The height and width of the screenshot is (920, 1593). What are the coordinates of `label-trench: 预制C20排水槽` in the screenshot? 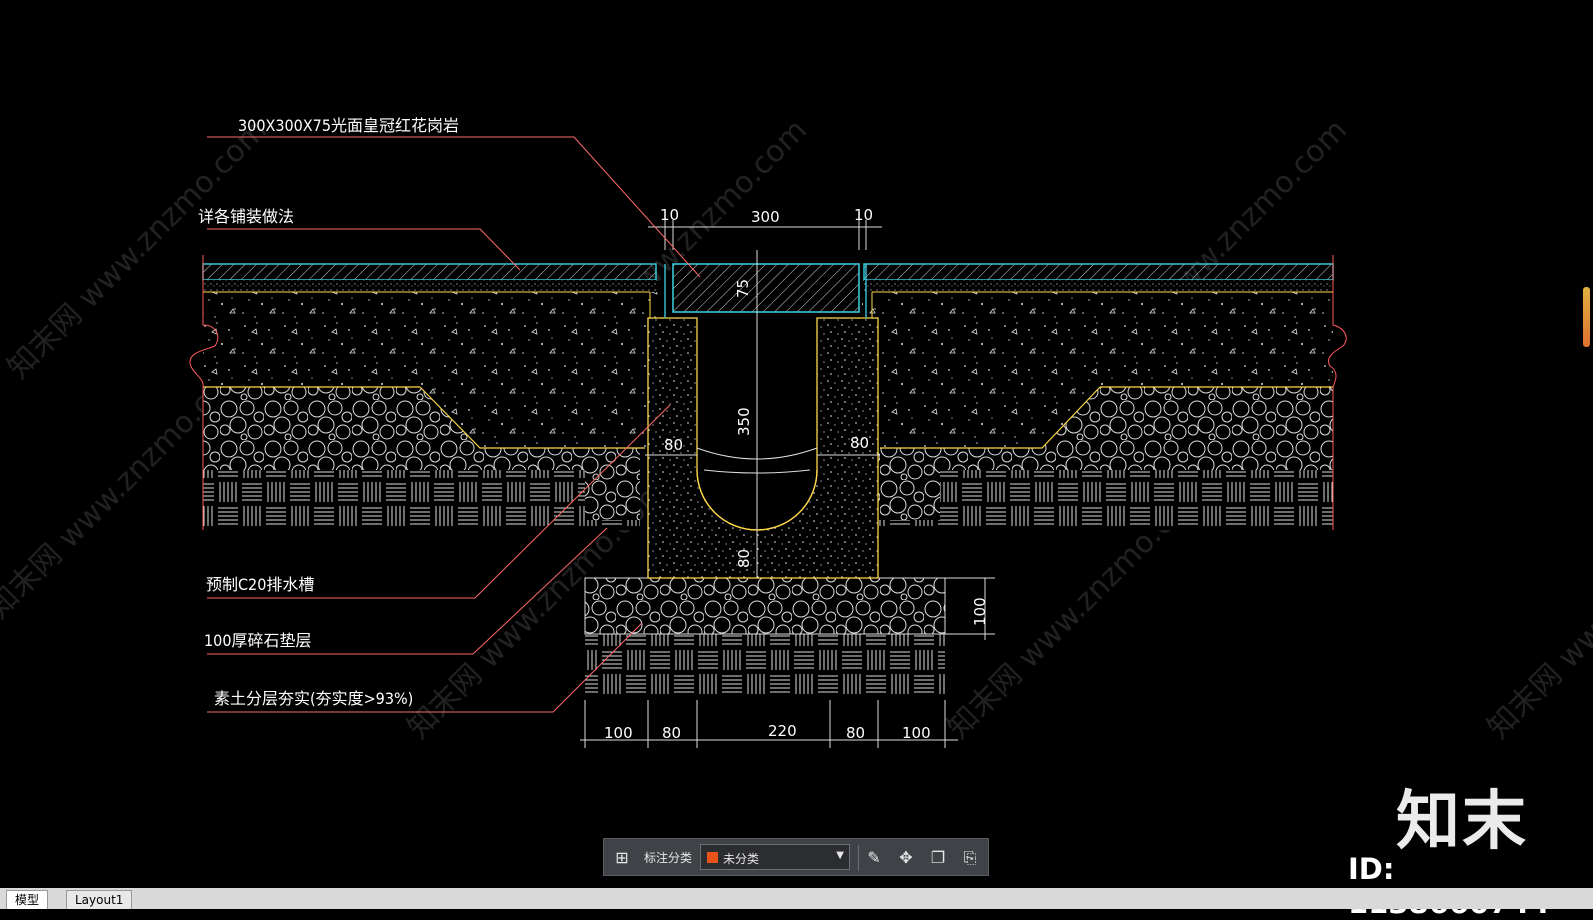 It's located at (260, 584).